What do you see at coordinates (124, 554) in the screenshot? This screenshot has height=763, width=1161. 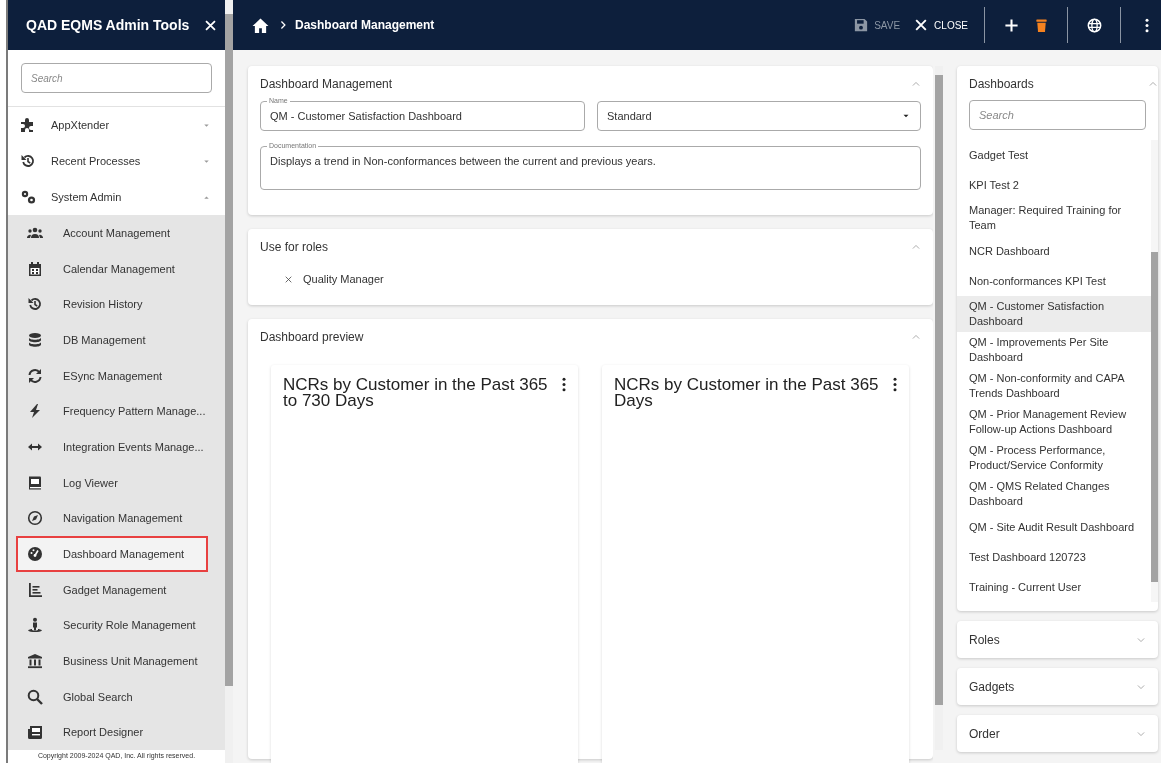 I see `item-label: Dashboard Management` at bounding box center [124, 554].